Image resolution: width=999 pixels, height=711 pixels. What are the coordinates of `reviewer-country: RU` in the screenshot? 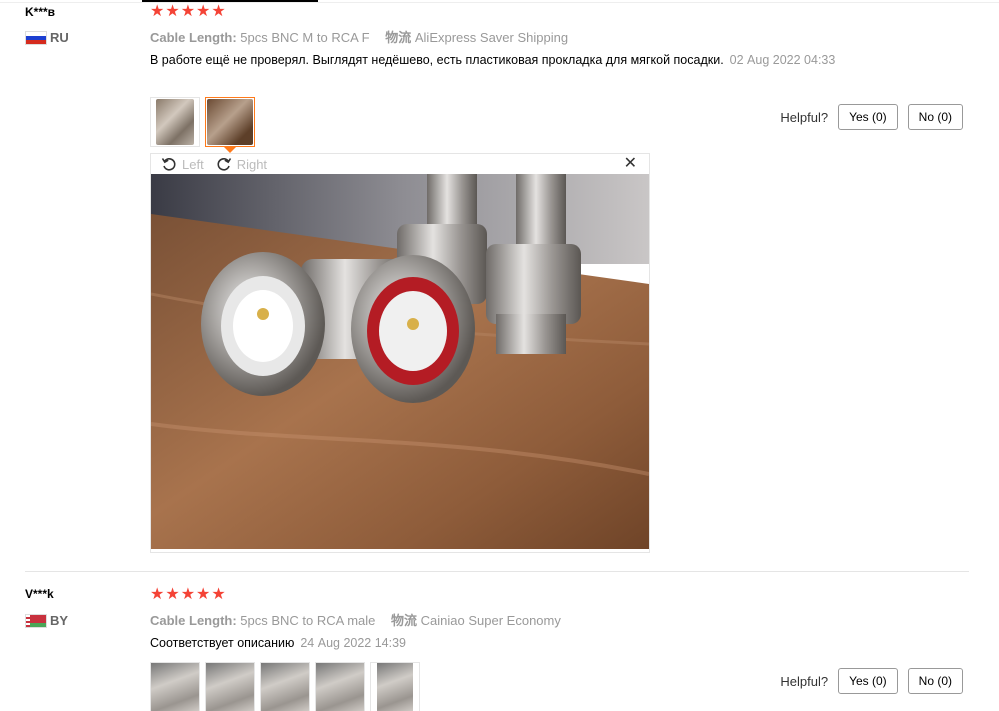 It's located at (47, 37).